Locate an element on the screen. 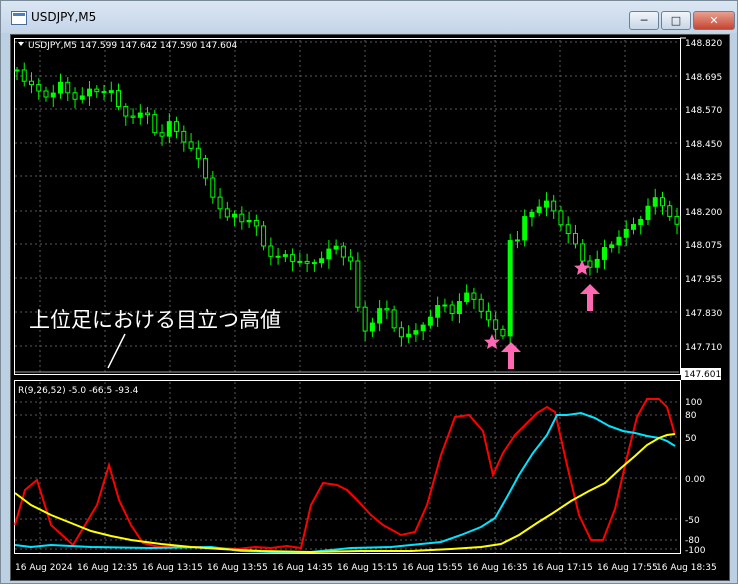  window-title: USDJPY,M5 is located at coordinates (64, 17).